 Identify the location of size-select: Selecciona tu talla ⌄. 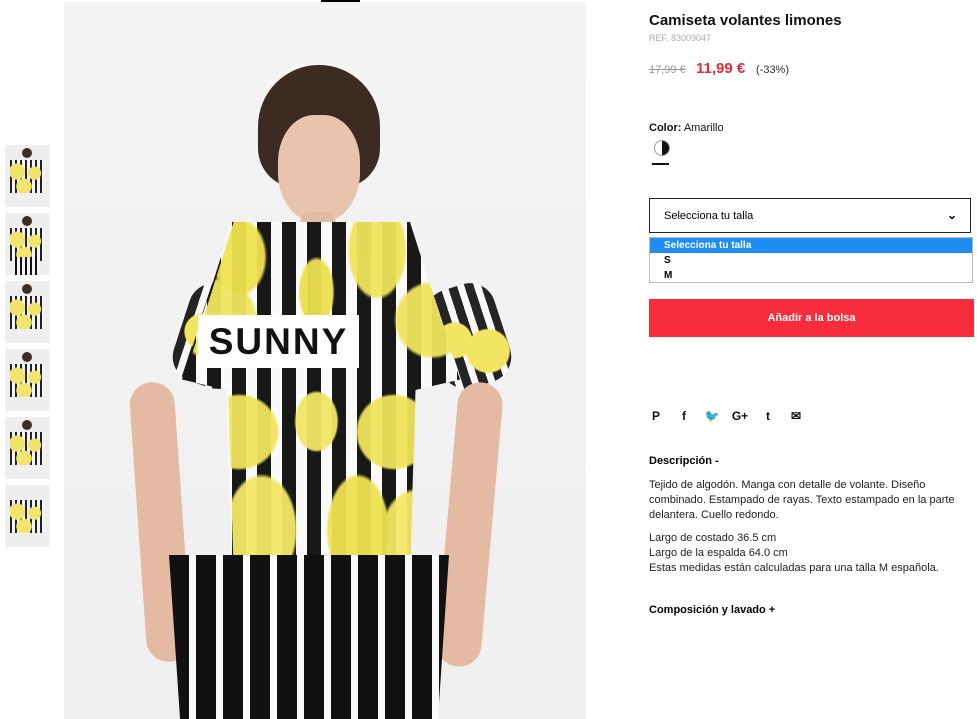
(810, 215).